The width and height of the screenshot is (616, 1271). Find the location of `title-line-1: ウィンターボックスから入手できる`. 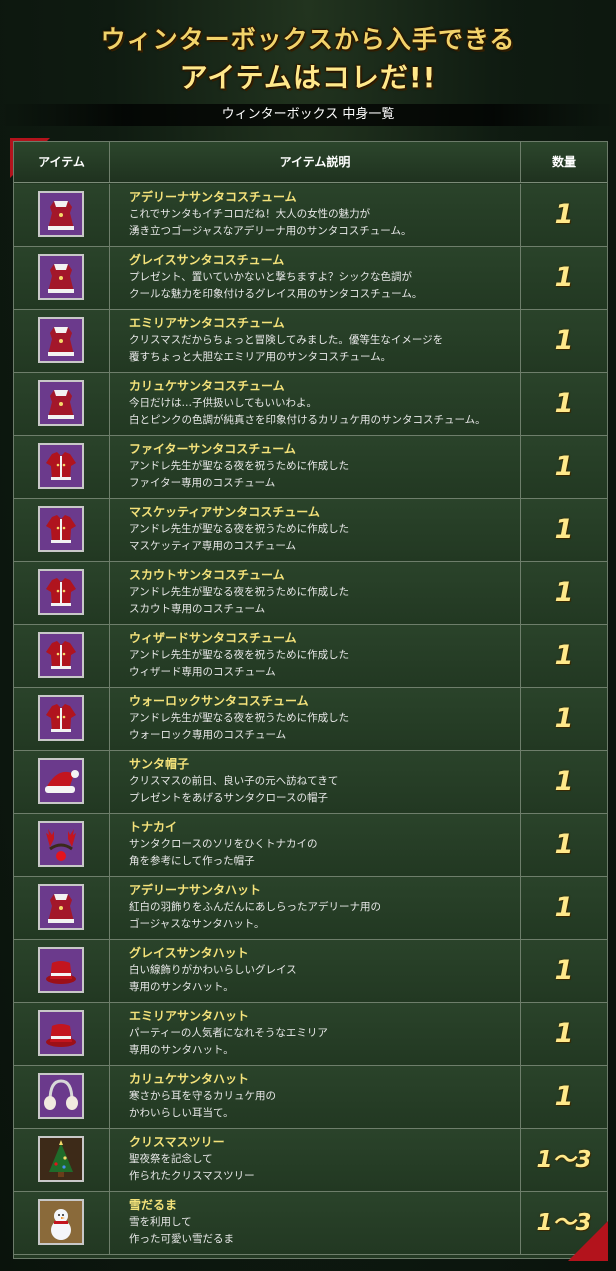

title-line-1: ウィンターボックスから入手できる is located at coordinates (308, 39).